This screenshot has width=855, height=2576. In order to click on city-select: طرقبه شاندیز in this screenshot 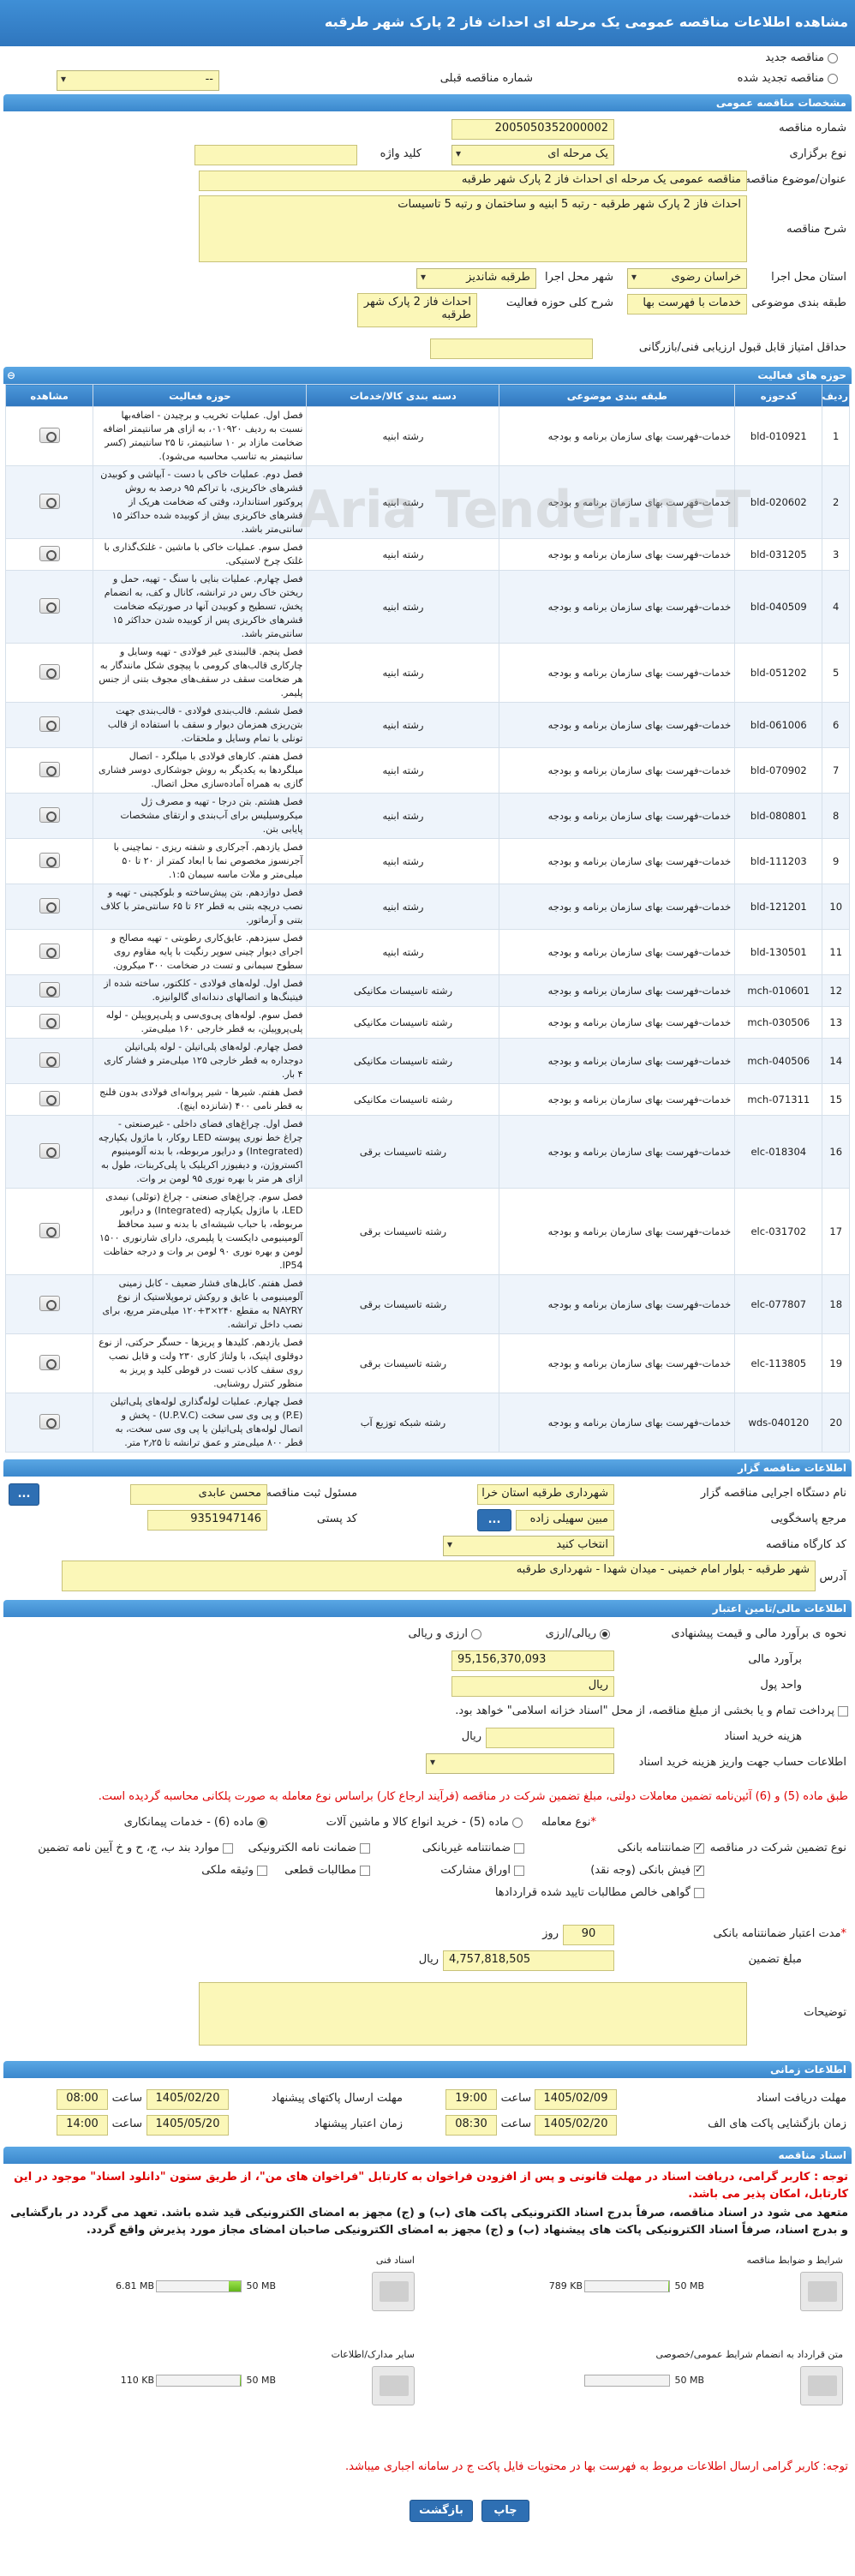, I will do `click(476, 278)`.